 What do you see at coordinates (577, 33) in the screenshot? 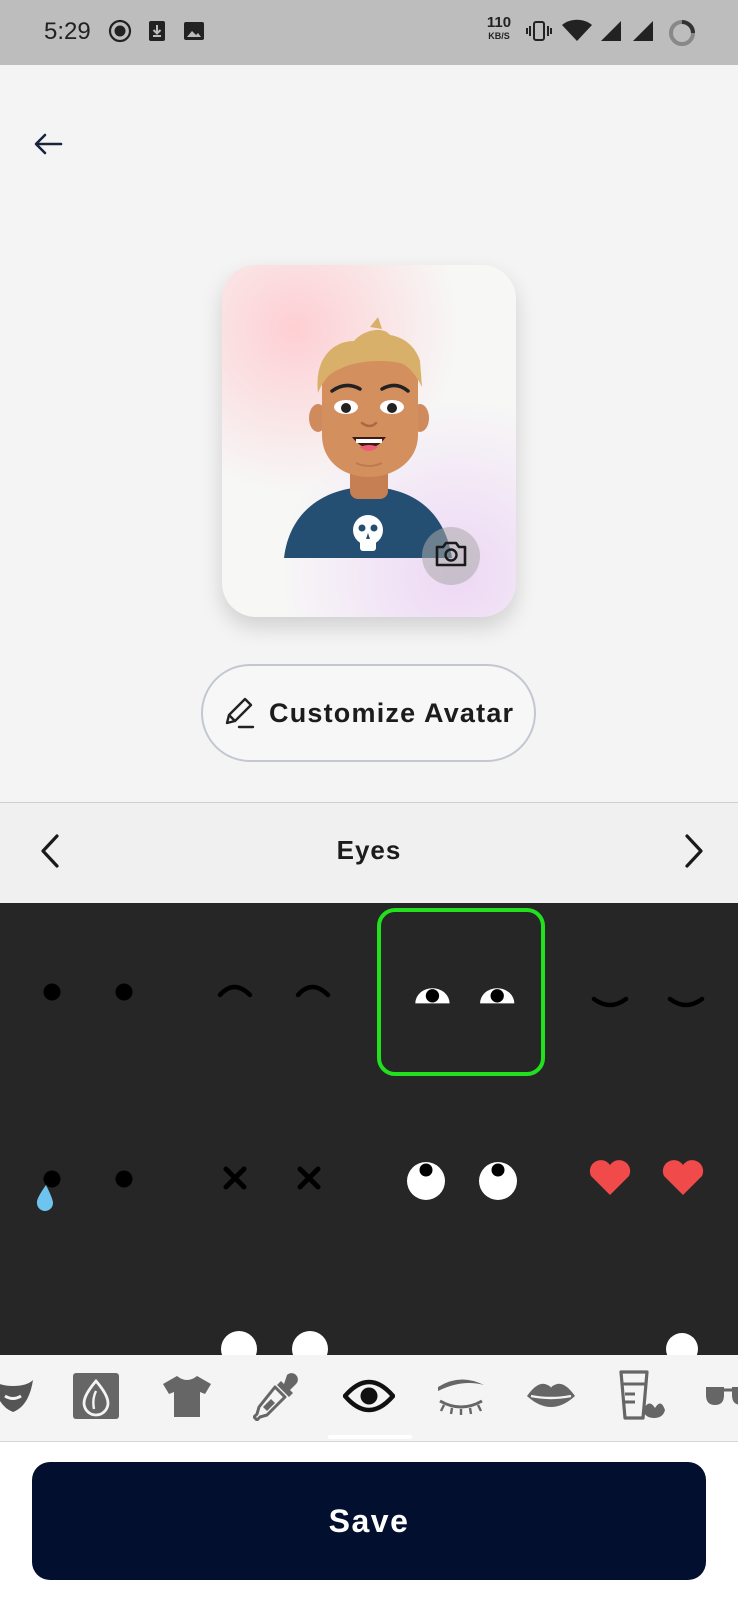
I see `wifi-icon` at bounding box center [577, 33].